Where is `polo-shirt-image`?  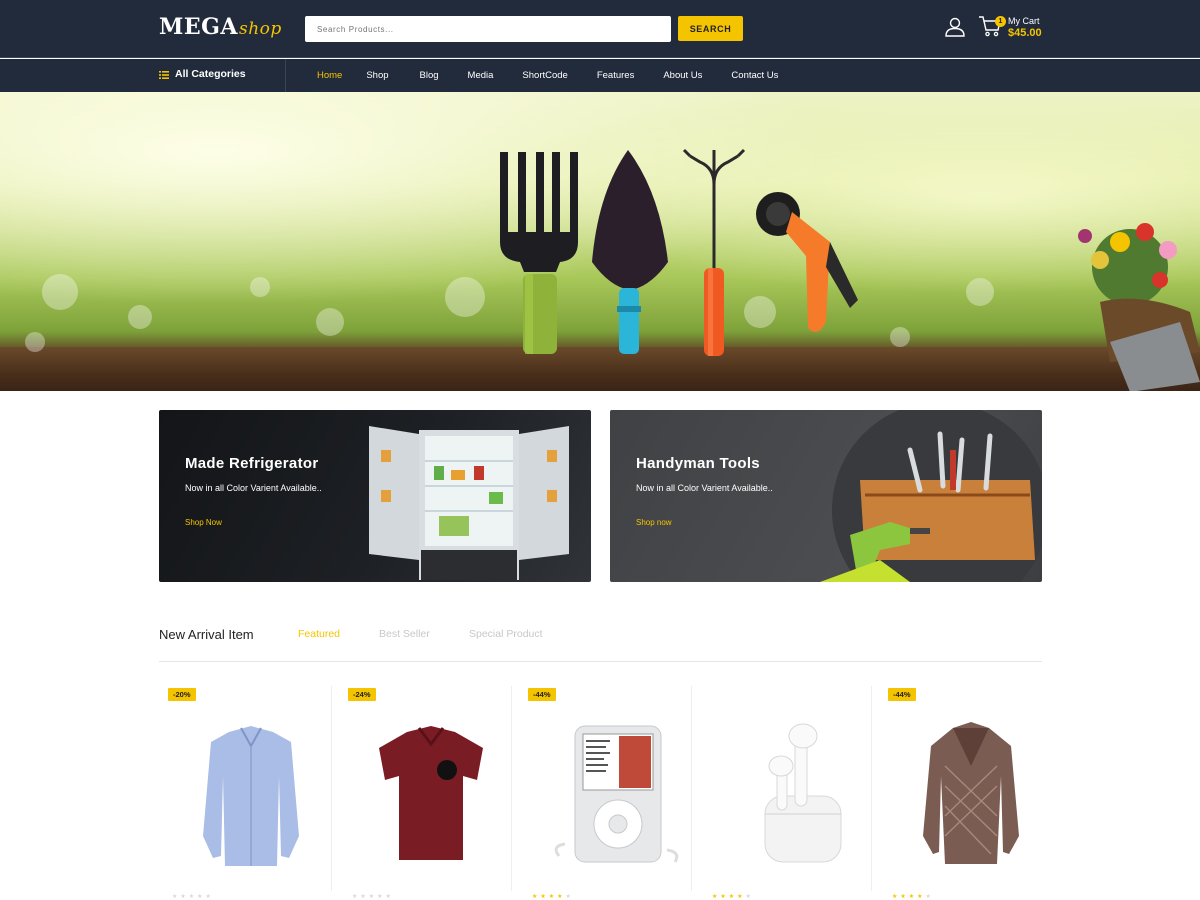 polo-shirt-image is located at coordinates (431, 793).